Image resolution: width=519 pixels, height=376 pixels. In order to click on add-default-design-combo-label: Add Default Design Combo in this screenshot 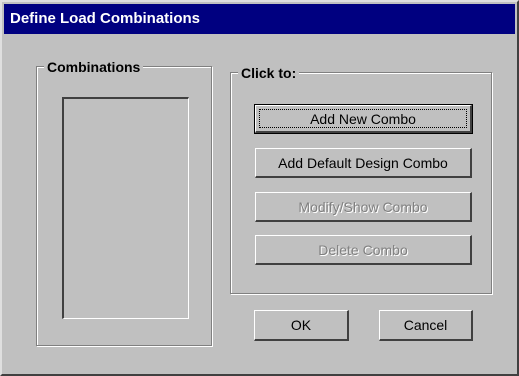, I will do `click(363, 162)`.